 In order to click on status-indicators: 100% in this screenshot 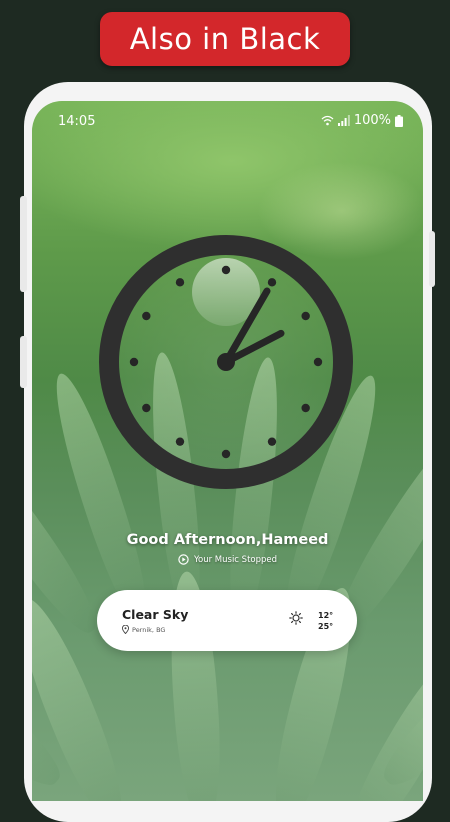, I will do `click(362, 120)`.